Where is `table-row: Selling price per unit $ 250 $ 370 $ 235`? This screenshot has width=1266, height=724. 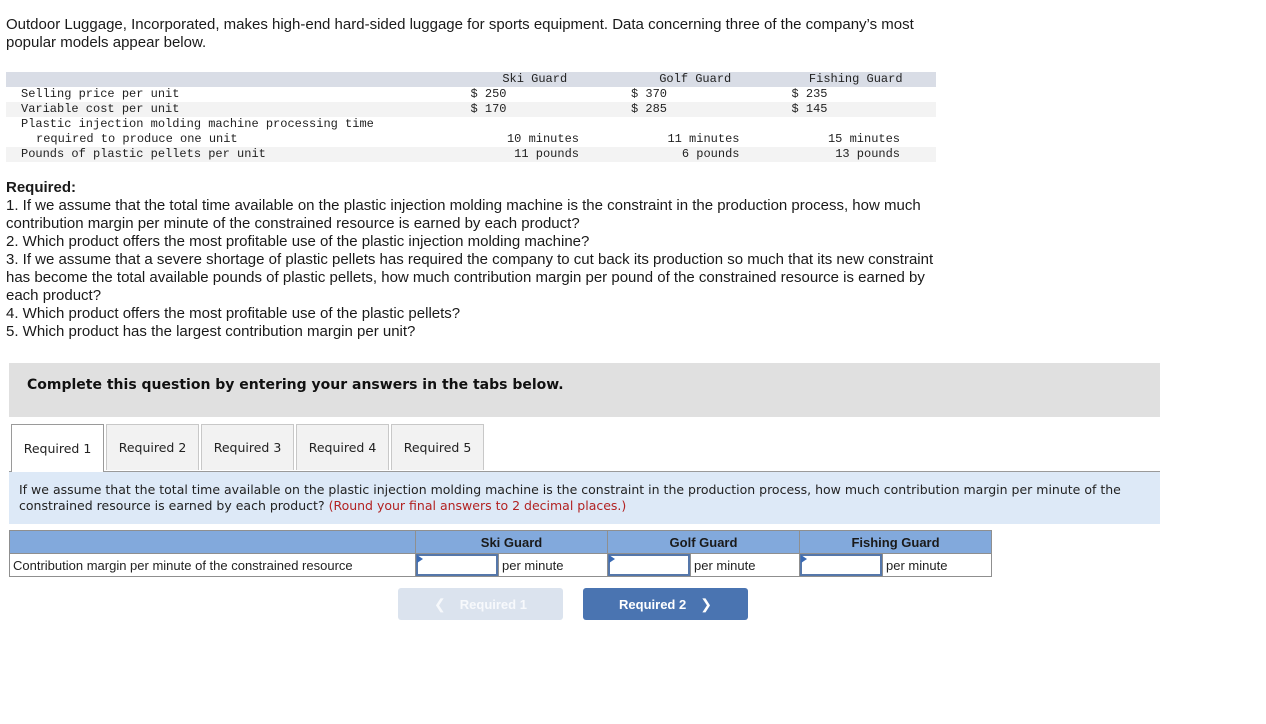
table-row: Selling price per unit $ 250 $ 370 $ 235 is located at coordinates (471, 94).